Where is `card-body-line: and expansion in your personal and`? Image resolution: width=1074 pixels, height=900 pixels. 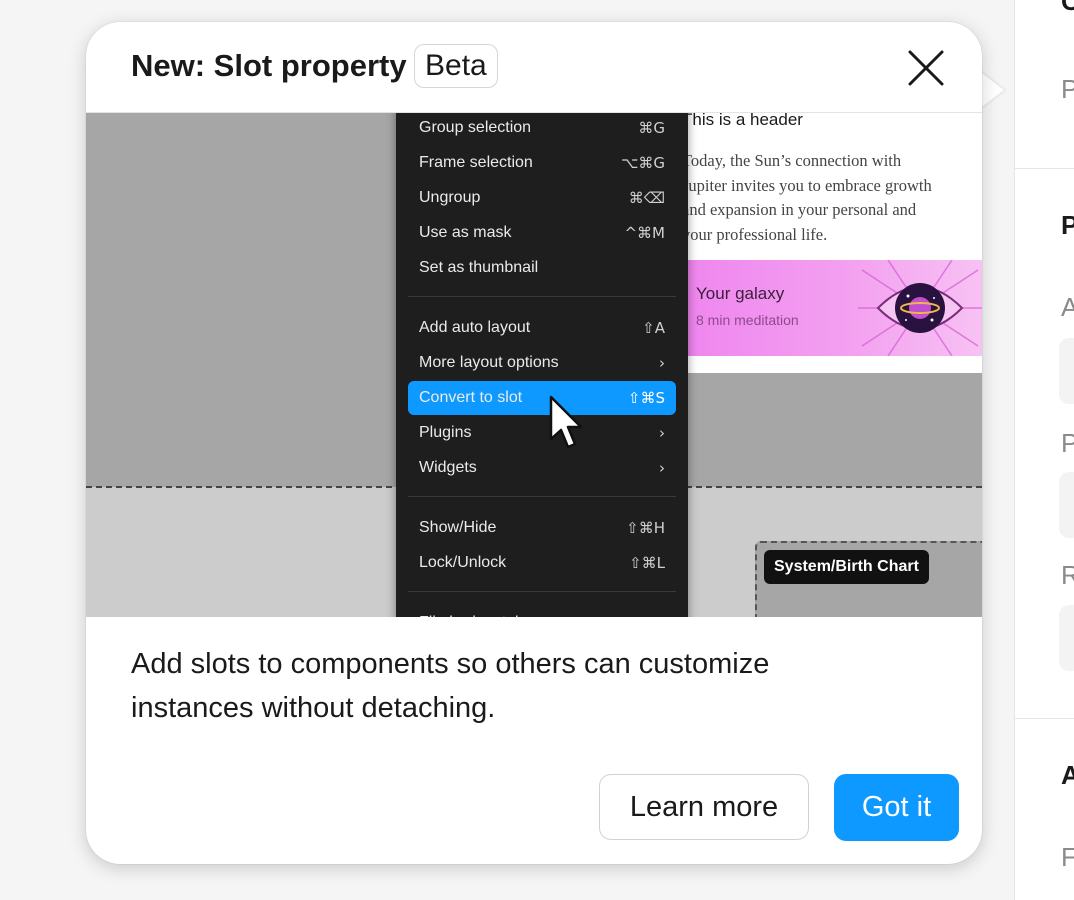 card-body-line: and expansion in your personal and is located at coordinates (799, 209).